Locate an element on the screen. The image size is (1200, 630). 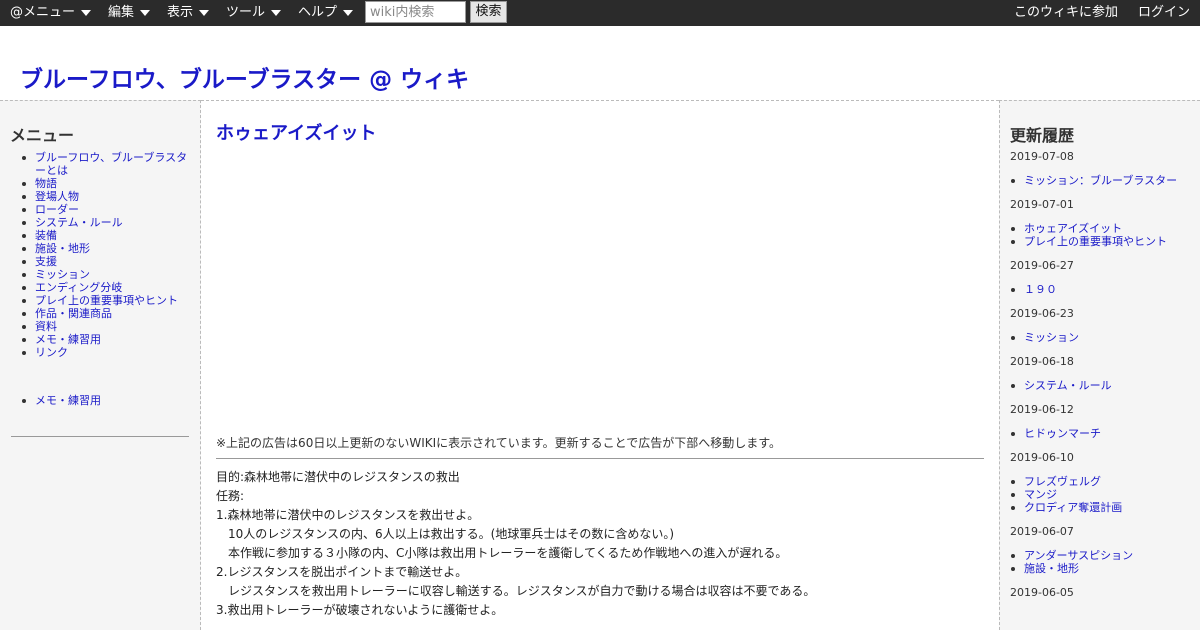
history-item: ヒドゥンマーチ is located at coordinates (1099, 433).